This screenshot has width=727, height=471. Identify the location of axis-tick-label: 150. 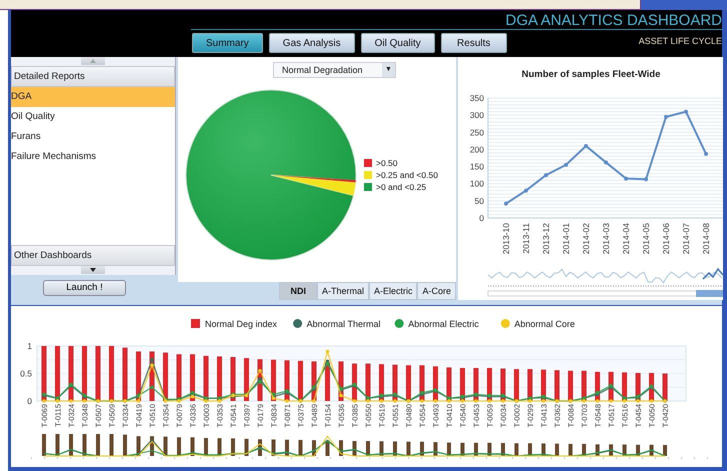
(477, 167).